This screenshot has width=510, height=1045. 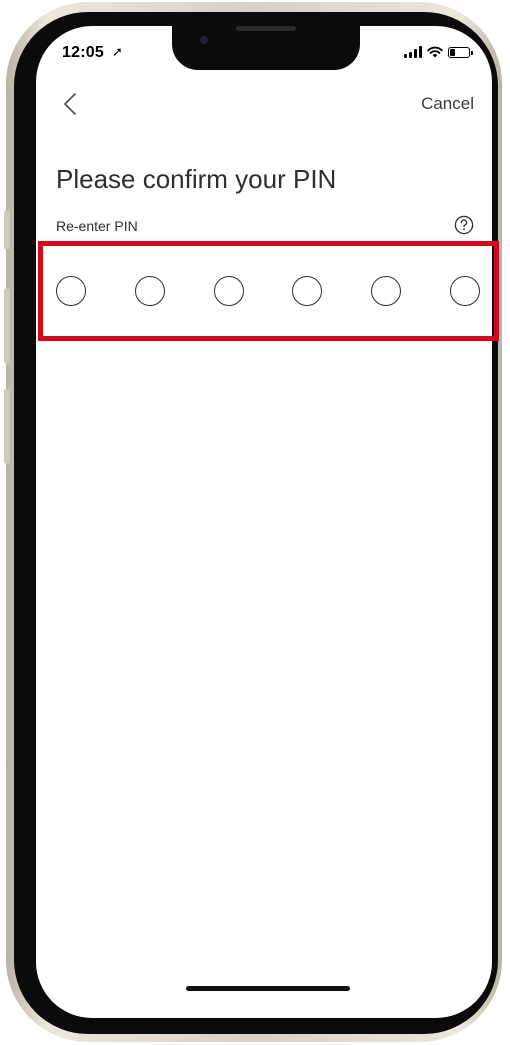 I want to click on status-icons, so click(x=438, y=52).